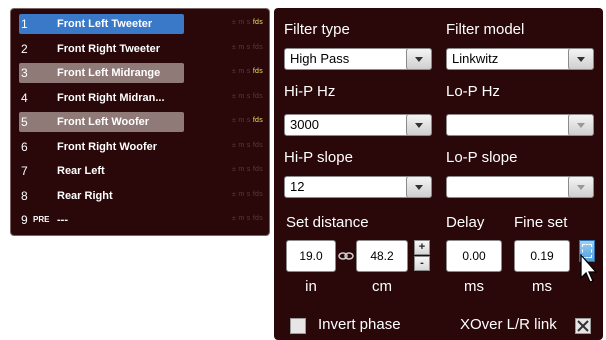 Image resolution: width=606 pixels, height=340 pixels. I want to click on channel-number: 4, so click(24, 97).